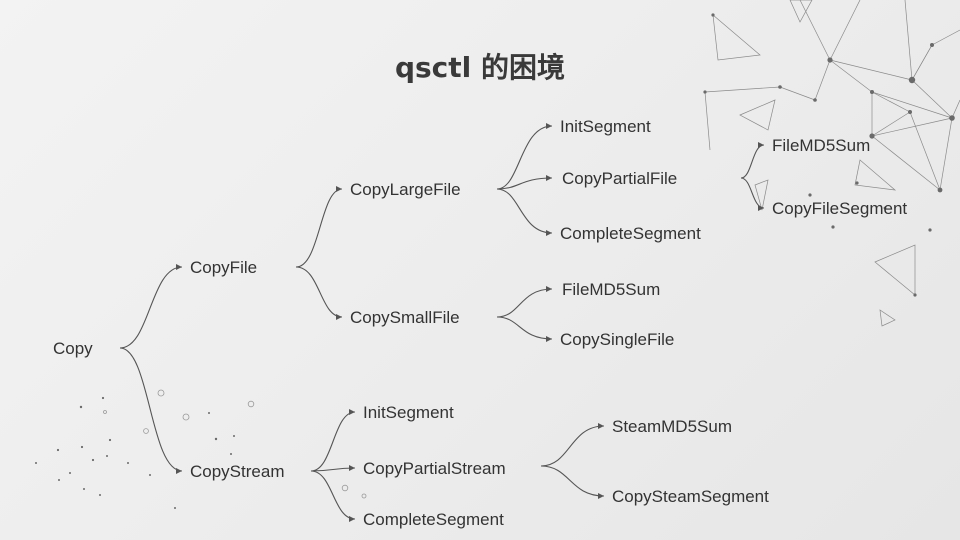 Image resolution: width=960 pixels, height=540 pixels. What do you see at coordinates (73, 348) in the screenshot?
I see `node-copy: Copy` at bounding box center [73, 348].